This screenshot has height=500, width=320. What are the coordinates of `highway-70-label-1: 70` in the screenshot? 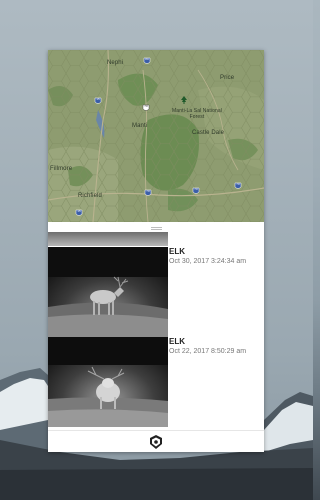 It's located at (148, 191).